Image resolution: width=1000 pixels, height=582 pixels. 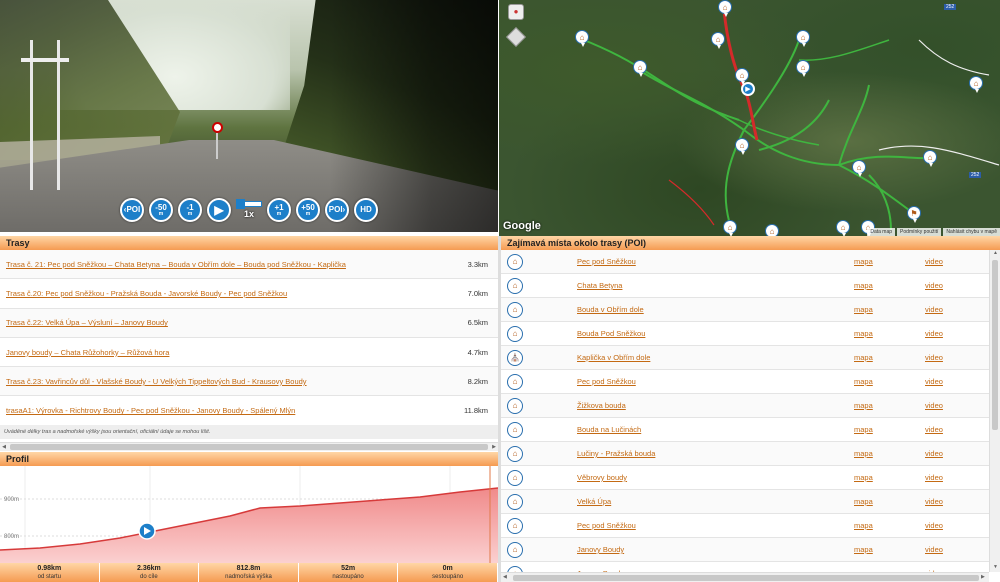 I want to click on poi-name-link: Lučiny - Pražská bouda, so click(x=616, y=453).